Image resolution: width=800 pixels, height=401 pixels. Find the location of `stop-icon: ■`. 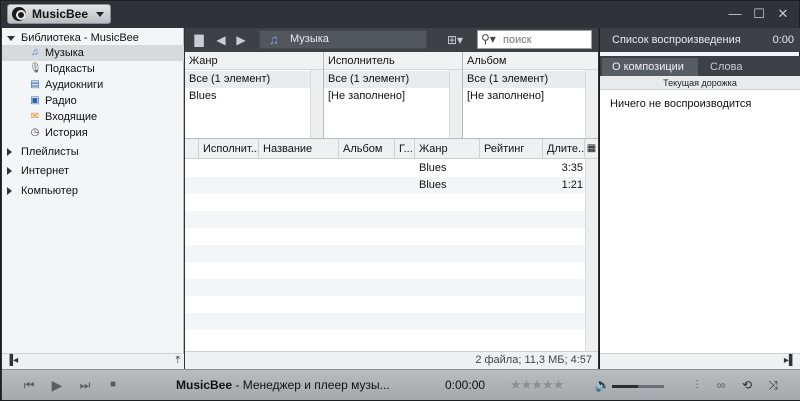

stop-icon: ■ is located at coordinates (113, 385).